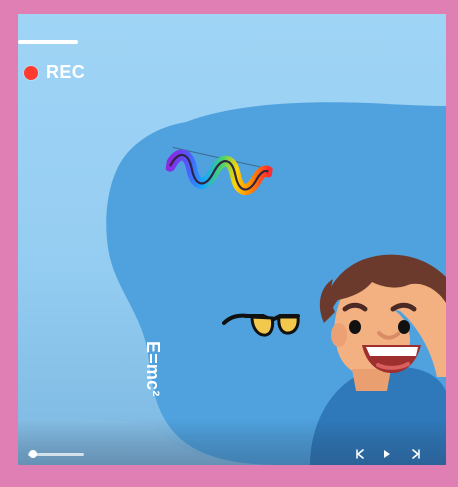  I want to click on right-control-svg, so click(416, 454).